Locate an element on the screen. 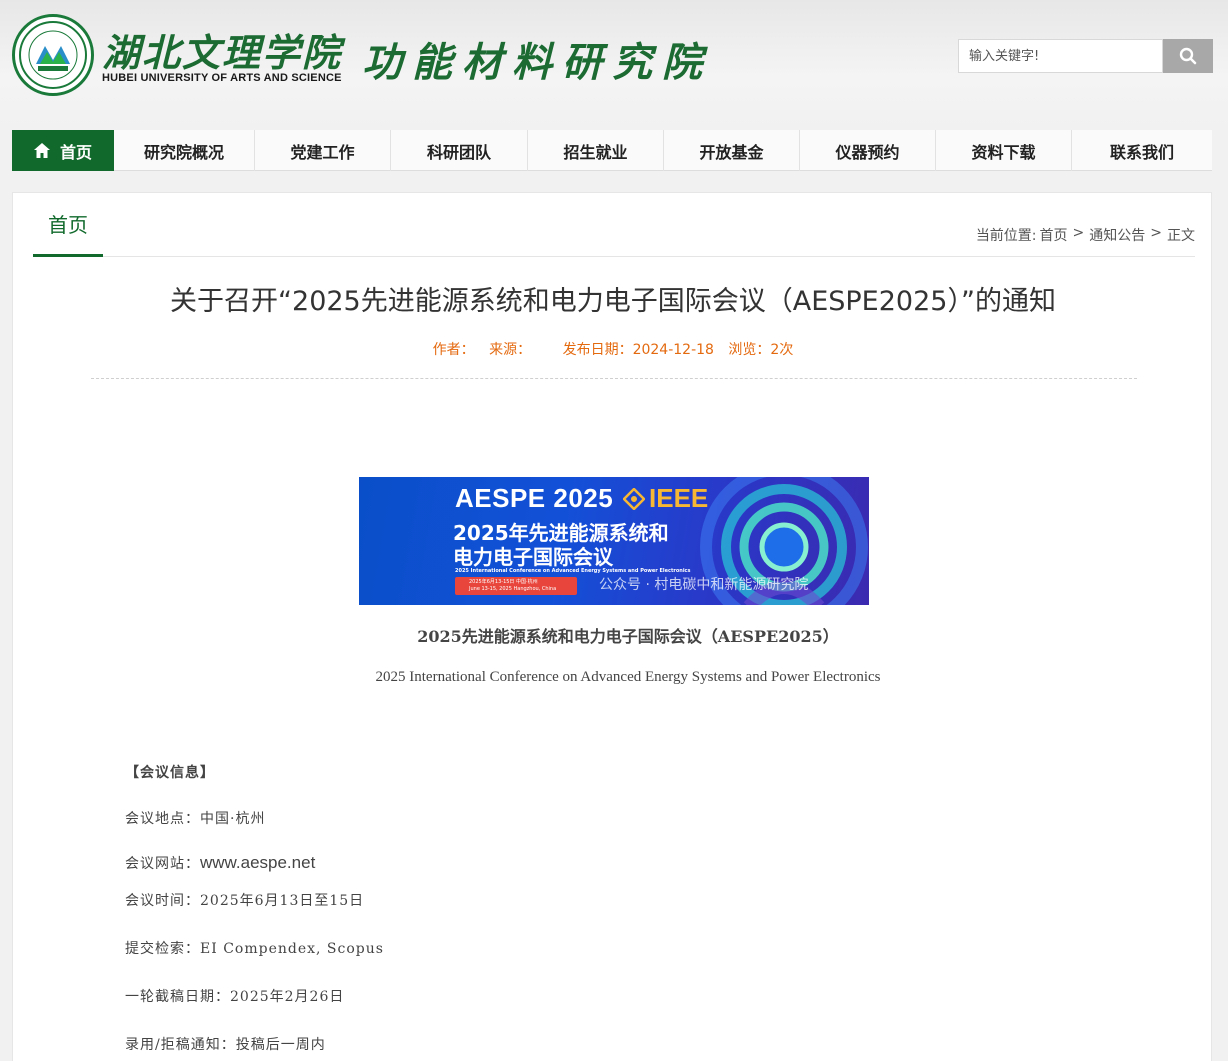 This screenshot has height=1061, width=1228. divider is located at coordinates (614, 378).